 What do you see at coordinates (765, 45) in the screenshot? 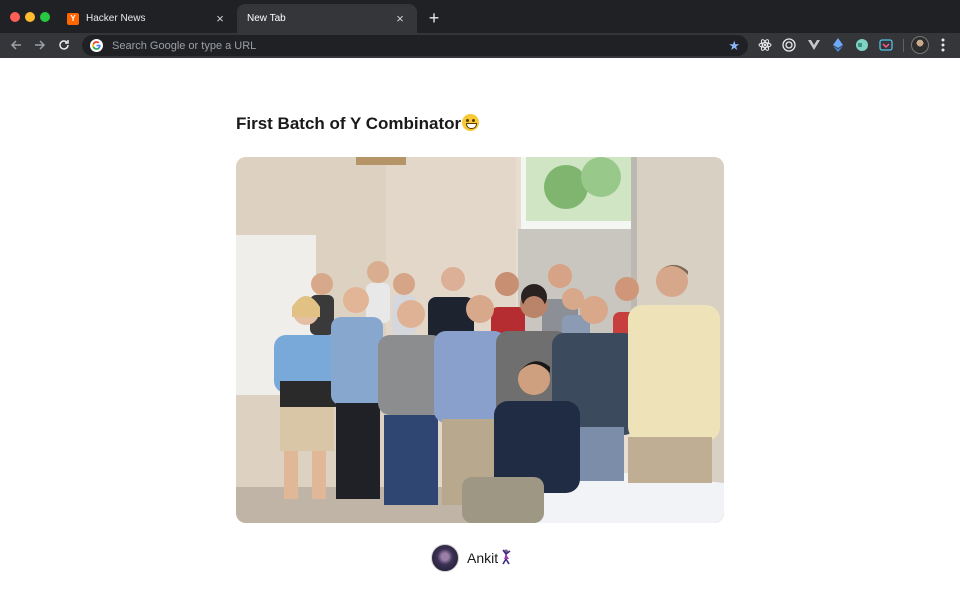
I see `react-devtools-icon` at bounding box center [765, 45].